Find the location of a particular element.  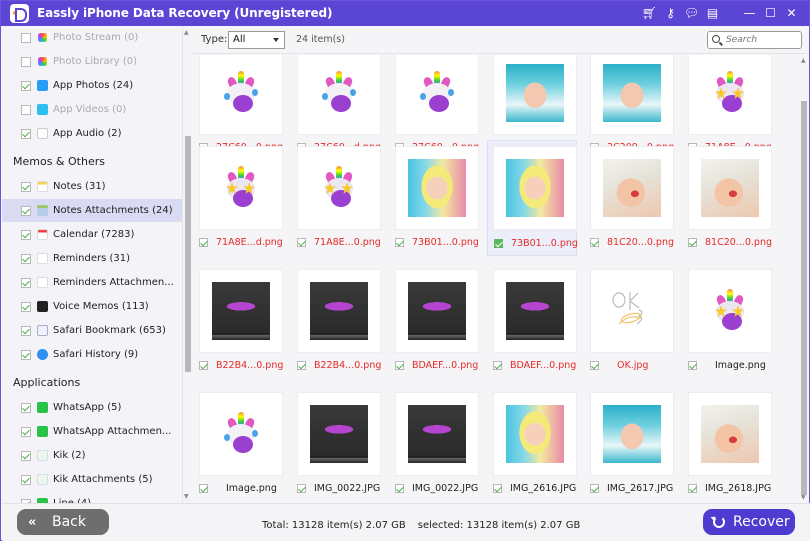

file-item: IMG_2618.JPG is located at coordinates (727, 444).